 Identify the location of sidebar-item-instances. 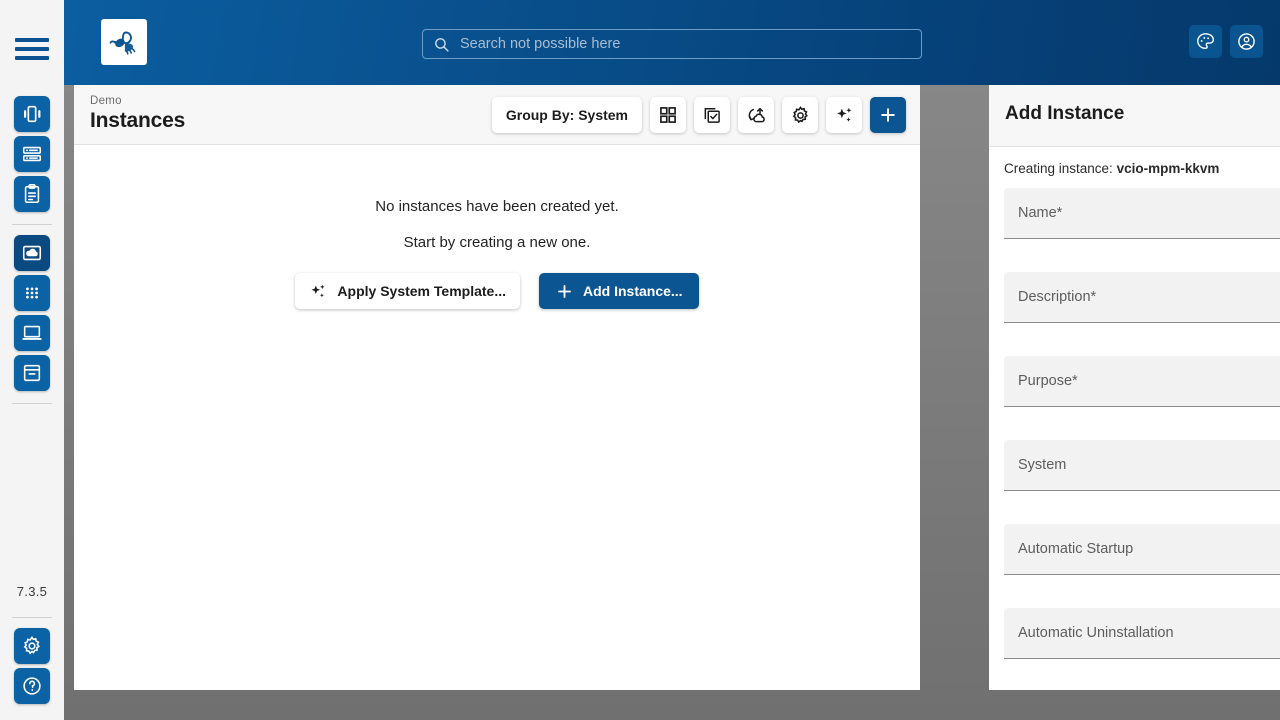
(32, 253).